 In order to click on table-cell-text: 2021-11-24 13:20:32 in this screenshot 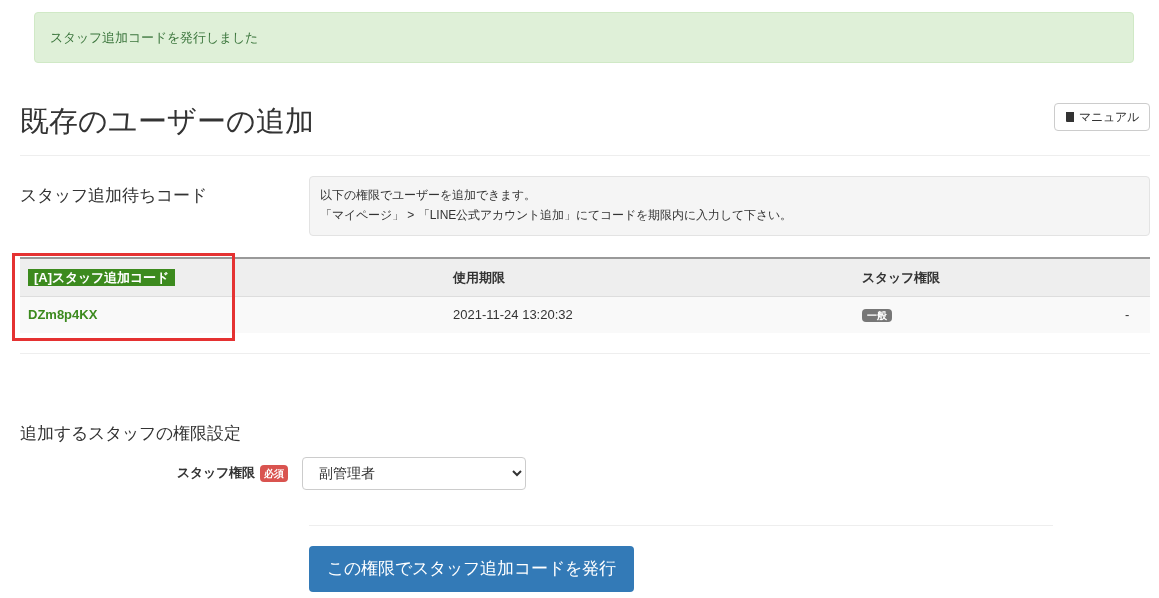, I will do `click(513, 315)`.